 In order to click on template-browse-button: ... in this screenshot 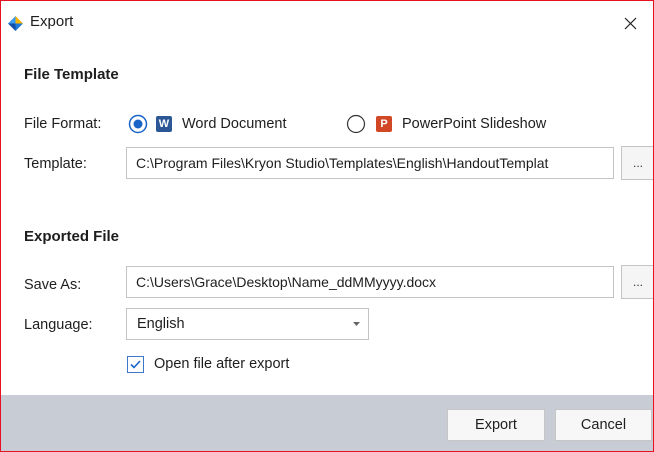, I will do `click(637, 163)`.